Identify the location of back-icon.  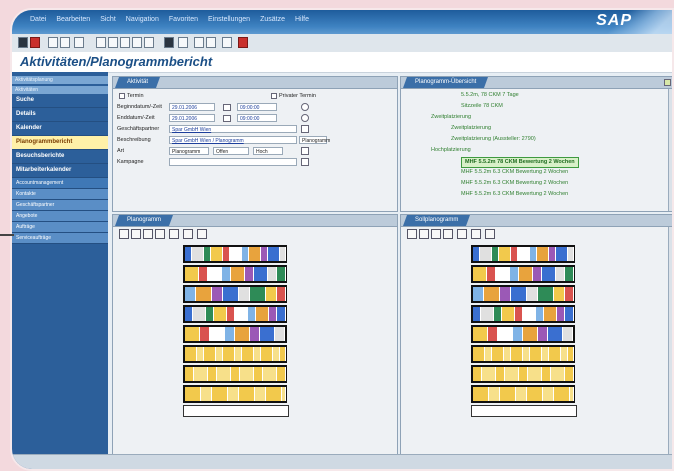
(53, 42).